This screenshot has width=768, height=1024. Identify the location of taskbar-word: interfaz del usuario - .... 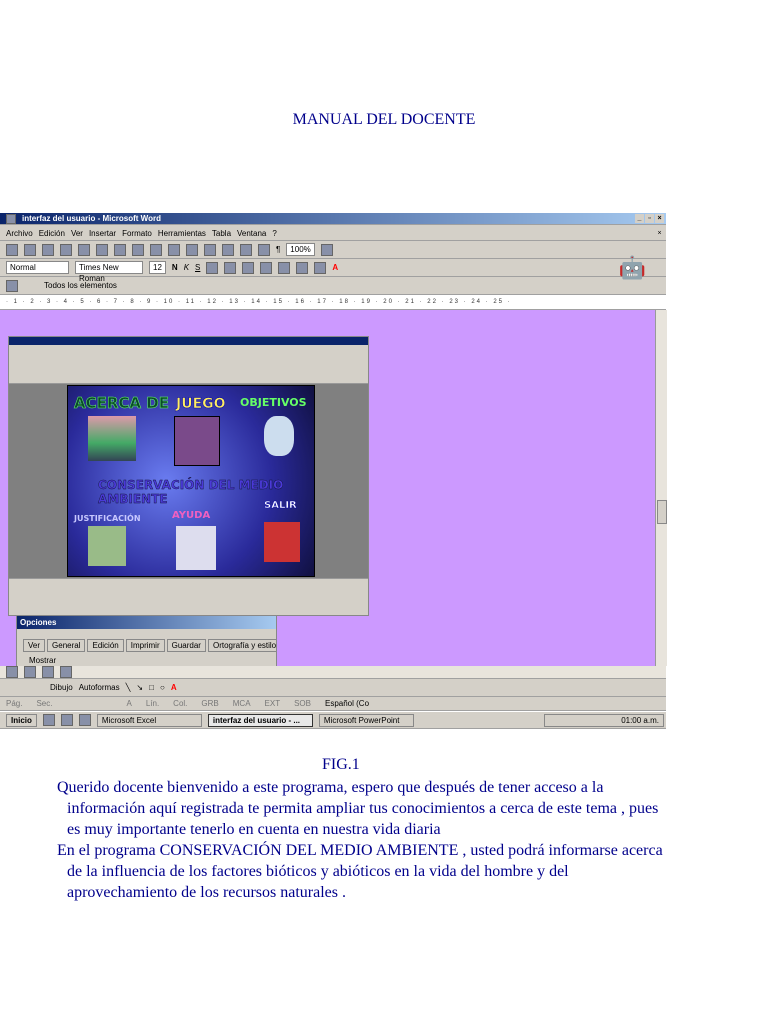
(260, 720).